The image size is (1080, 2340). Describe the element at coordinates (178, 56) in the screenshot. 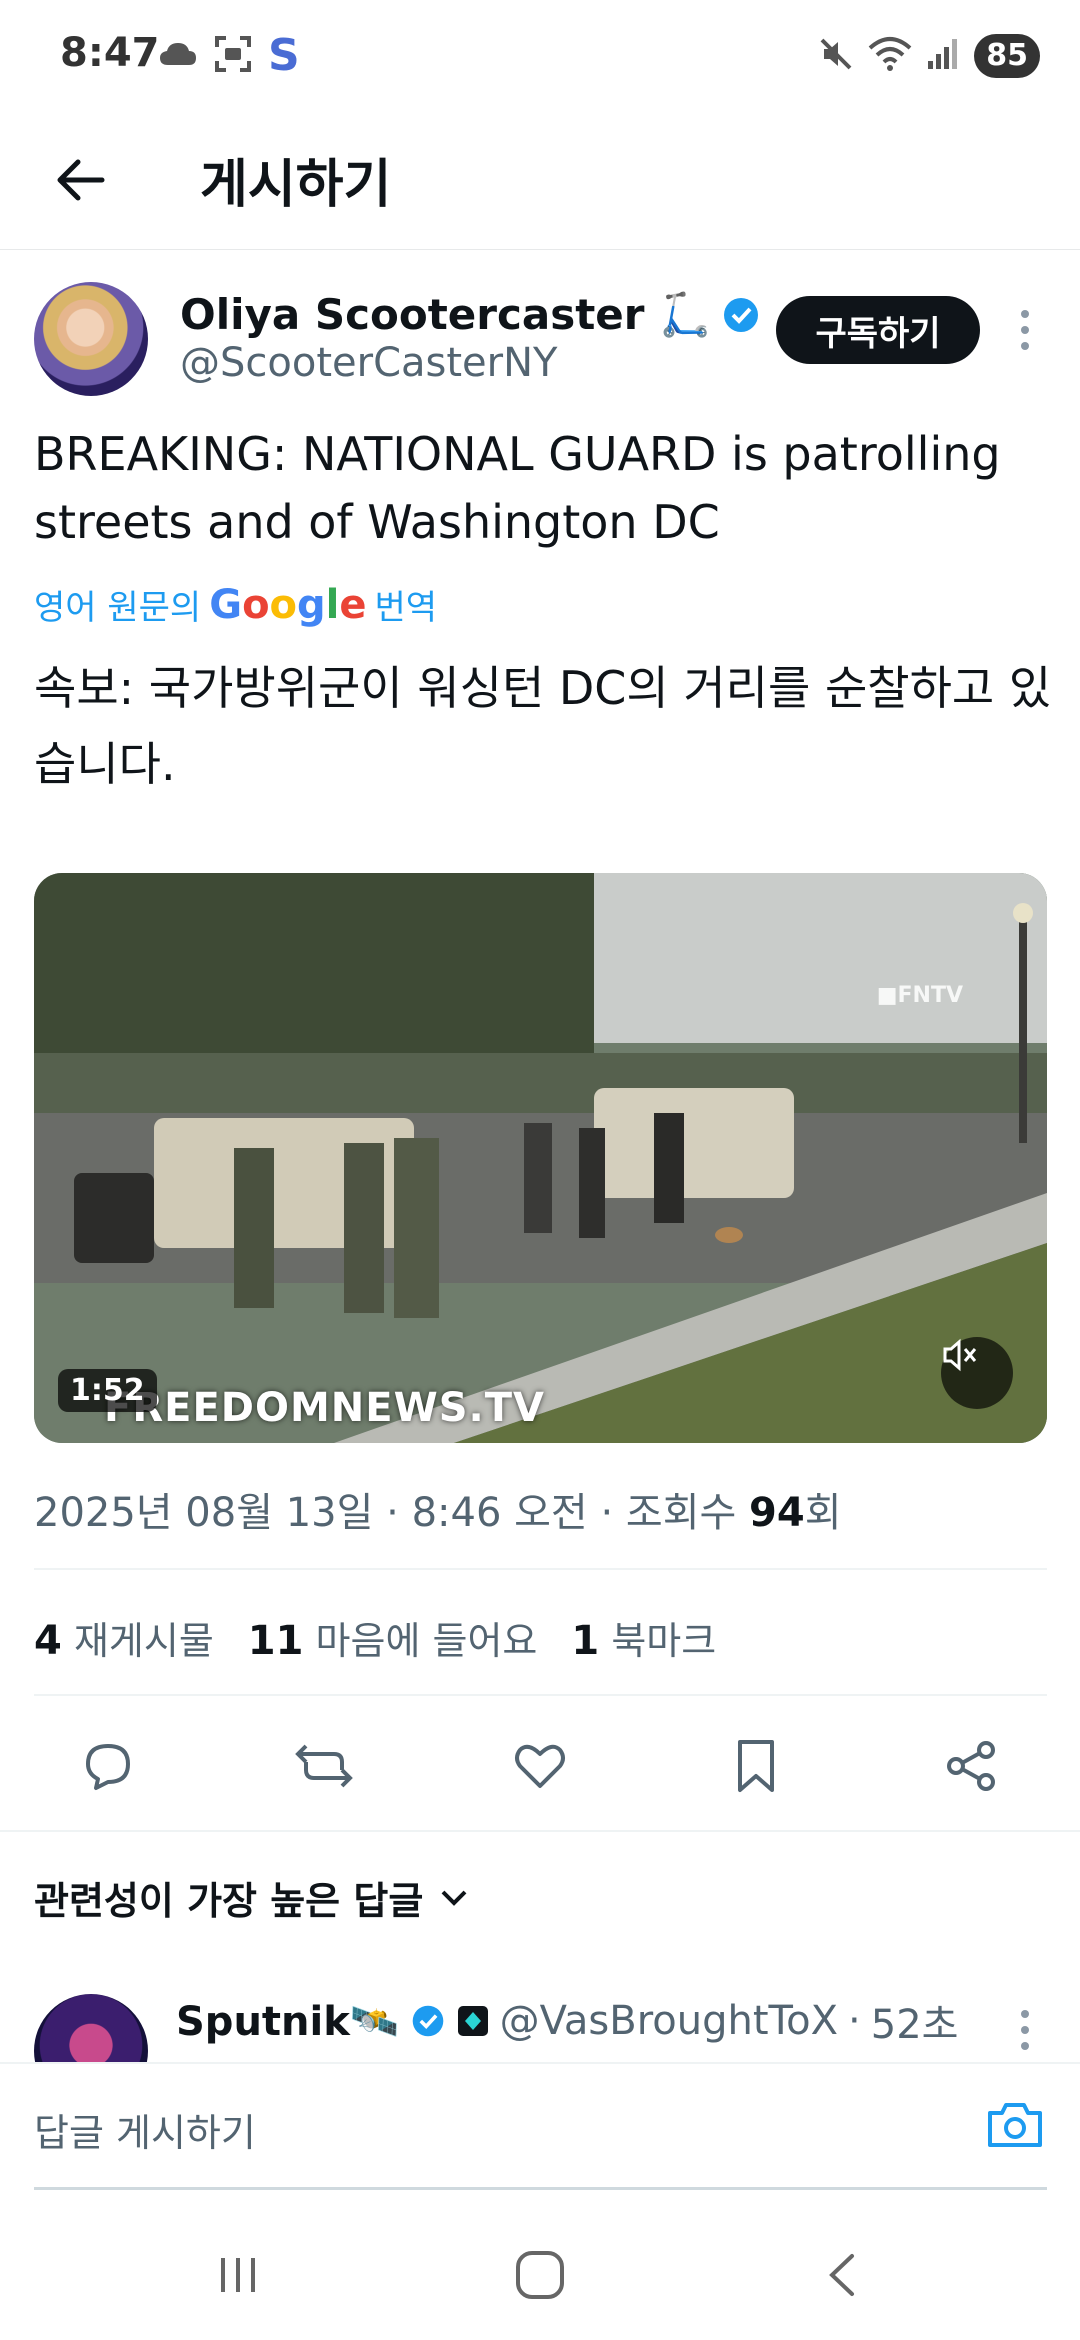

I see `cloud-icon` at that location.